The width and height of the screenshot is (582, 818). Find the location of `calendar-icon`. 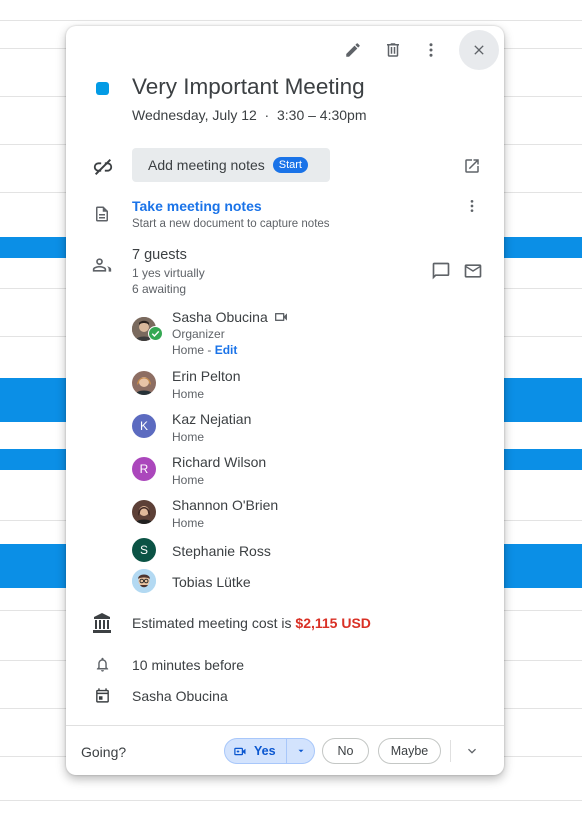

calendar-icon is located at coordinates (102, 695).